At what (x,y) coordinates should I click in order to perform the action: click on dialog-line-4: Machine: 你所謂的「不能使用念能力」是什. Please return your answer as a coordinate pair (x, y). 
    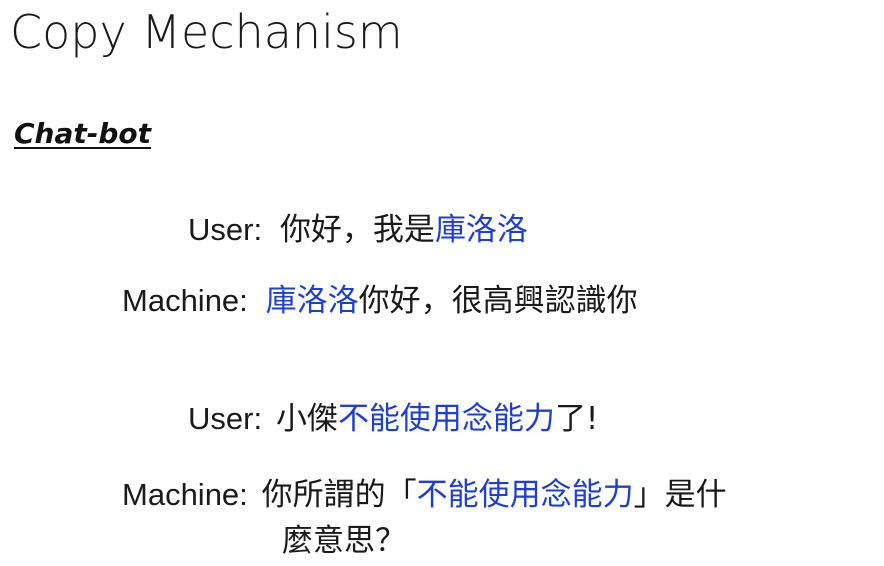
    Looking at the image, I should click on (424, 495).